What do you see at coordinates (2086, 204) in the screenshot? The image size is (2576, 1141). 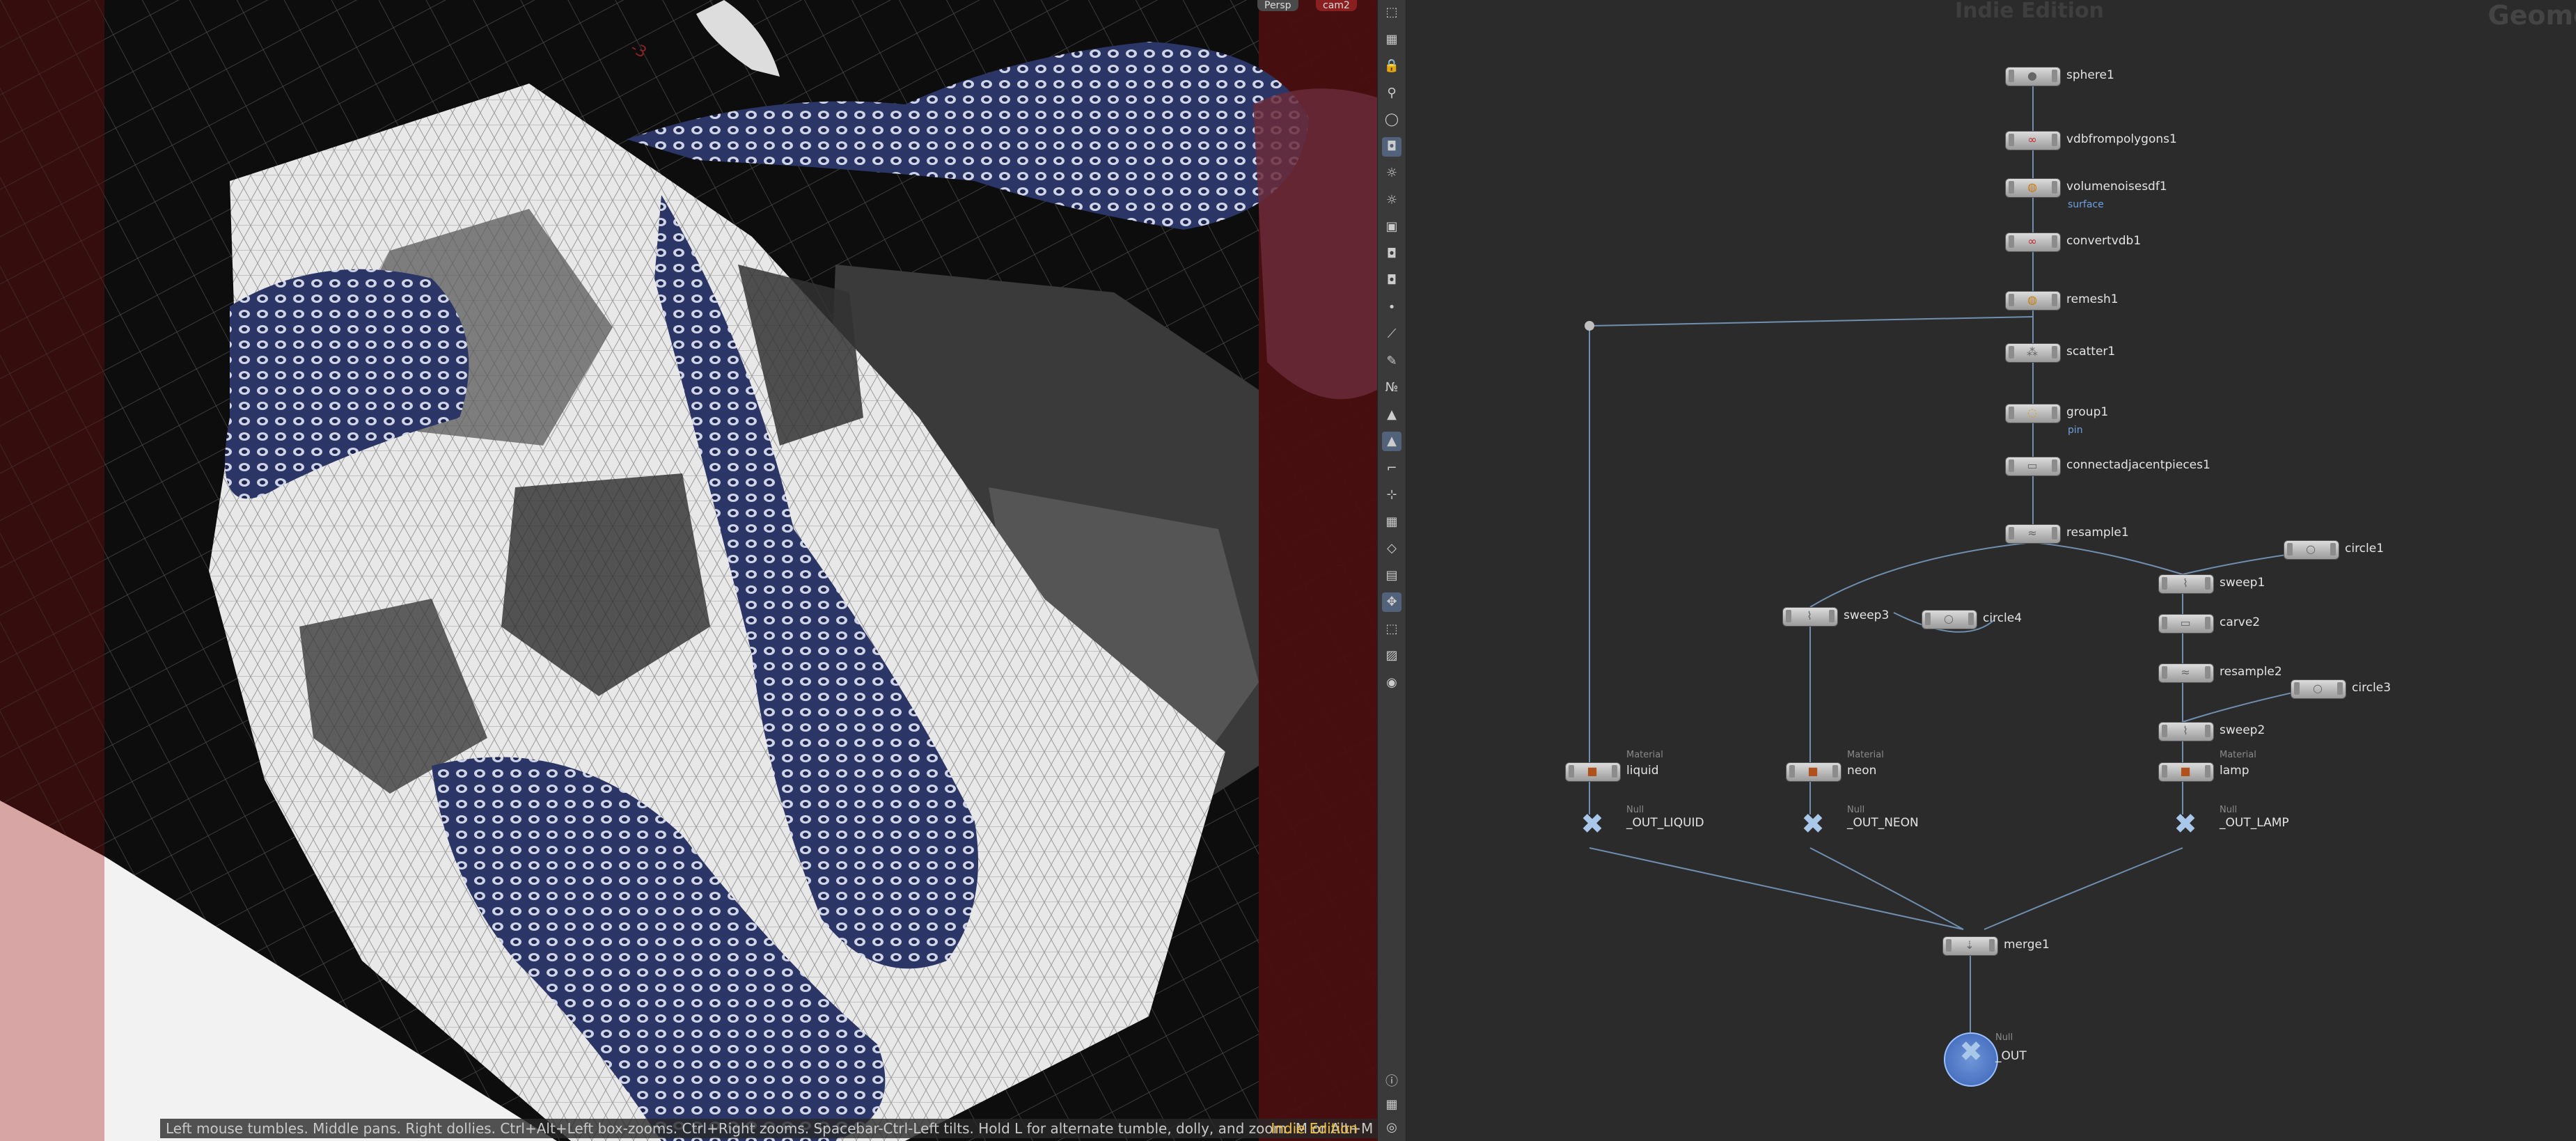 I see `node-flag-label: surface` at bounding box center [2086, 204].